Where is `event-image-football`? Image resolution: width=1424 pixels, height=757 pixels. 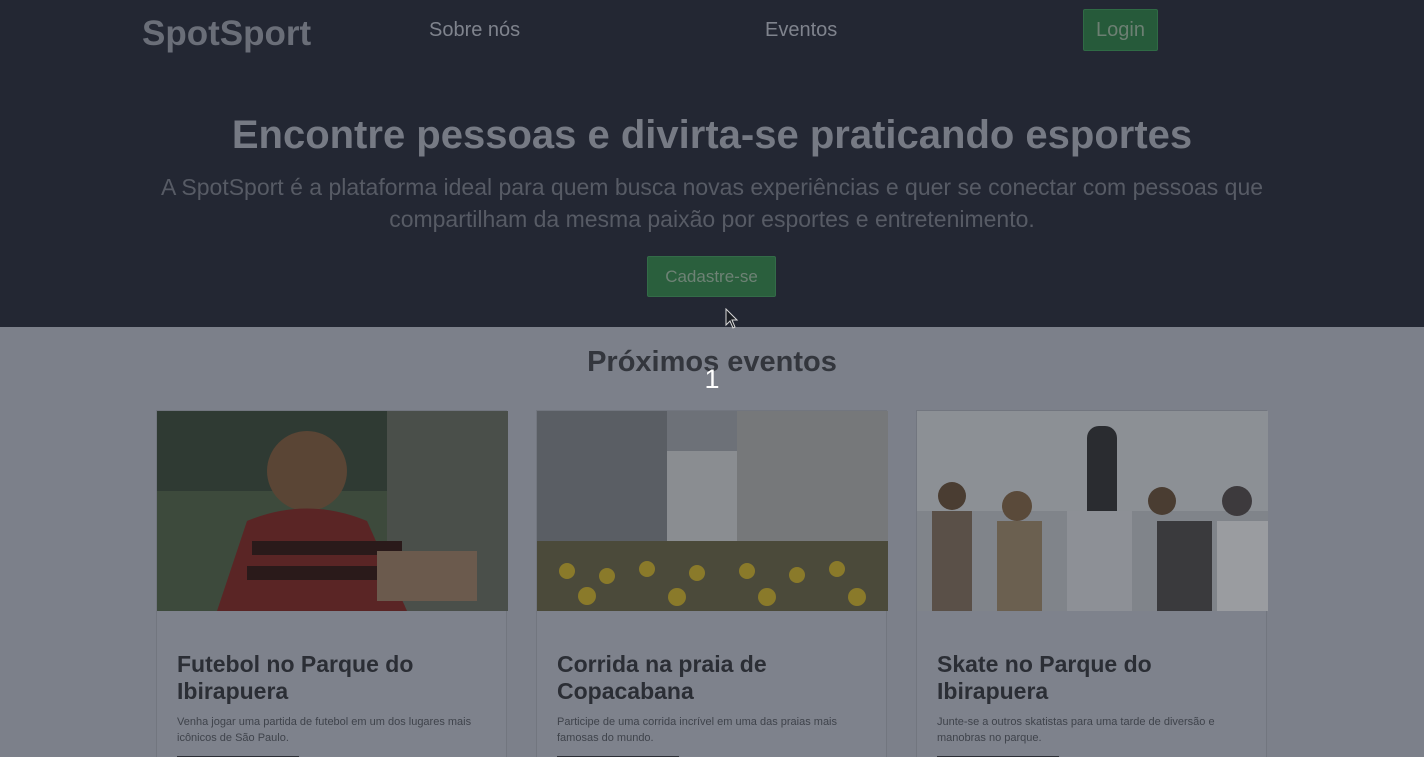 event-image-football is located at coordinates (332, 511).